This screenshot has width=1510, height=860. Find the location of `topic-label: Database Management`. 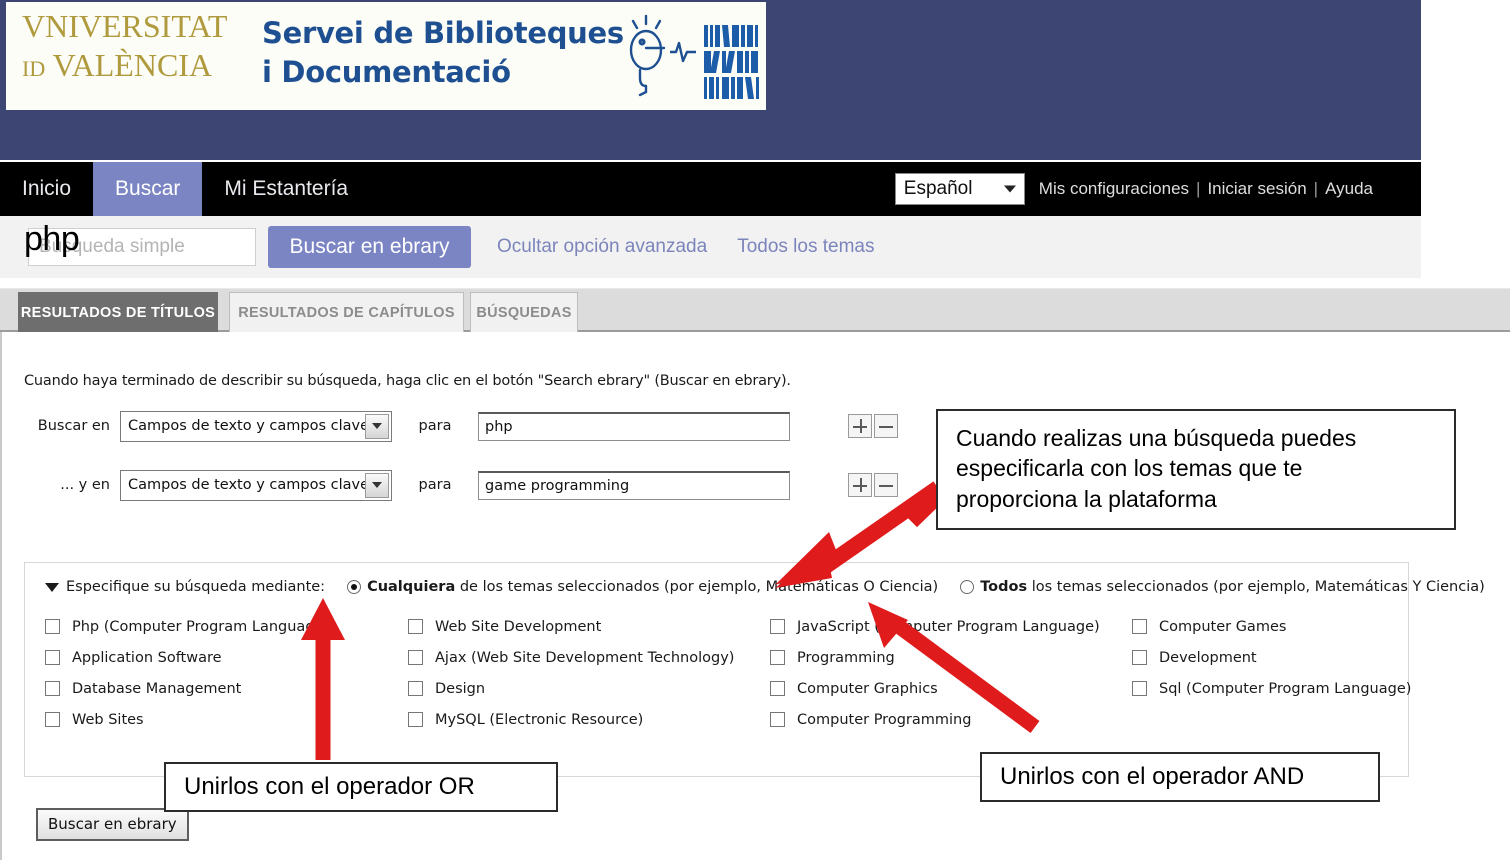

topic-label: Database Management is located at coordinates (157, 688).